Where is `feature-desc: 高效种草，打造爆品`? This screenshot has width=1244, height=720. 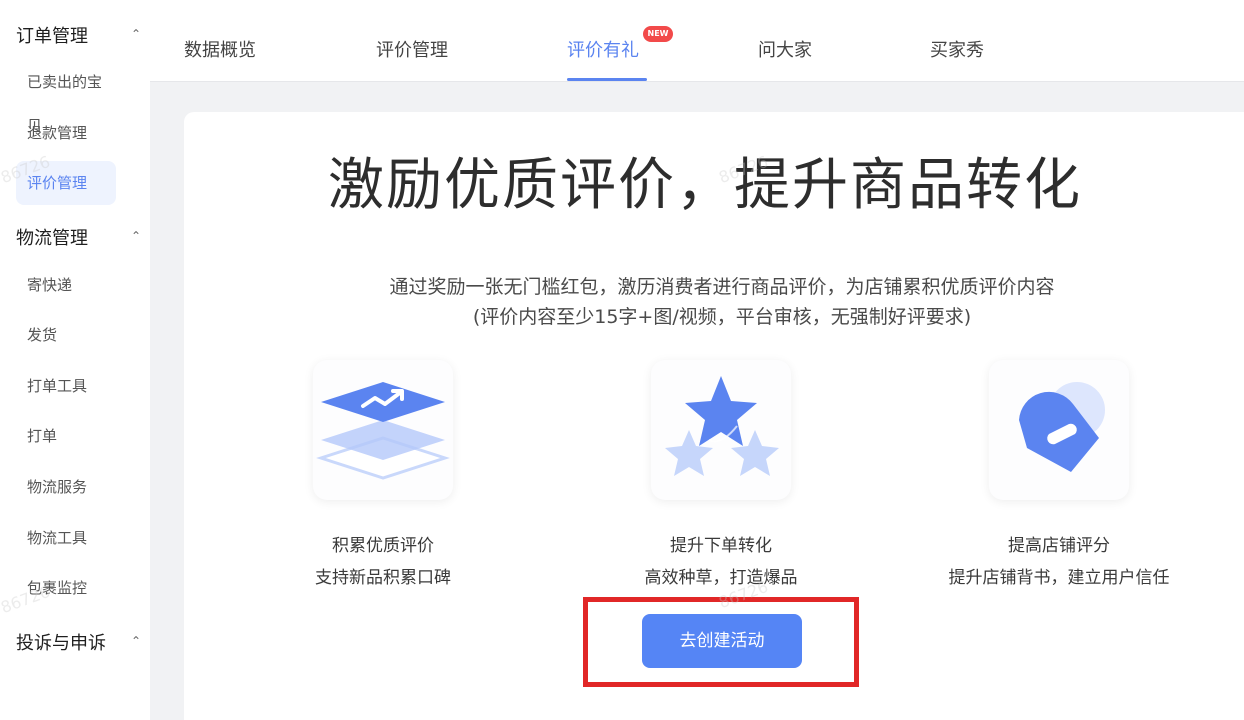
feature-desc: 高效种草，打造爆品 is located at coordinates (721, 578).